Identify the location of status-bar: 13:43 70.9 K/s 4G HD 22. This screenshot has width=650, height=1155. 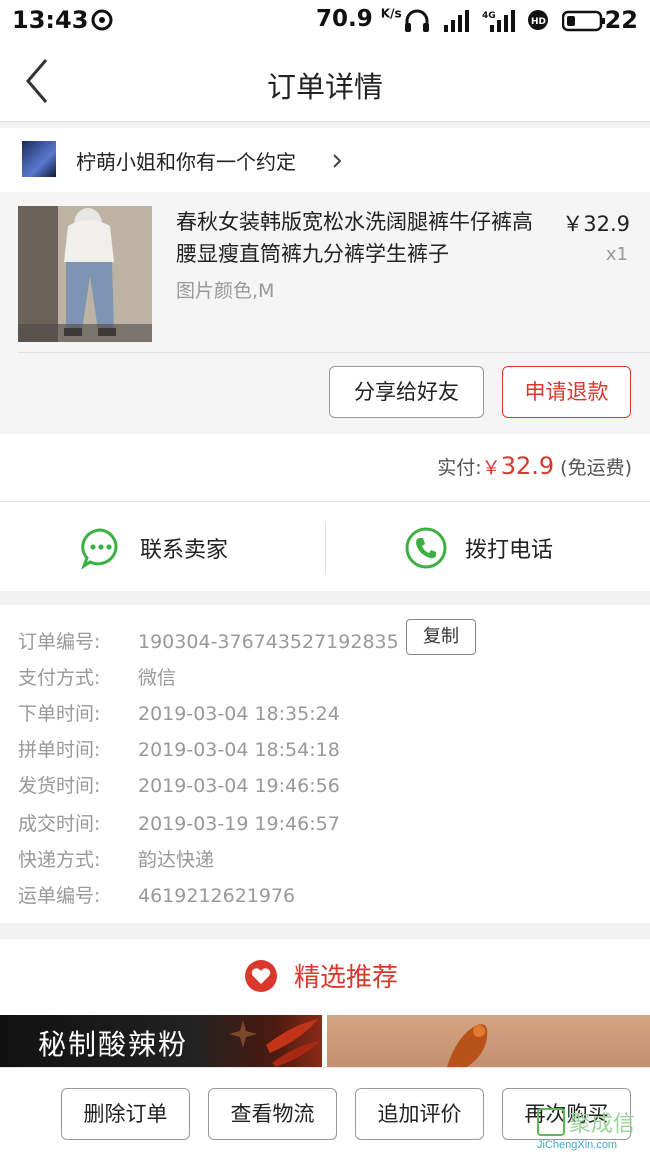
(325, 21).